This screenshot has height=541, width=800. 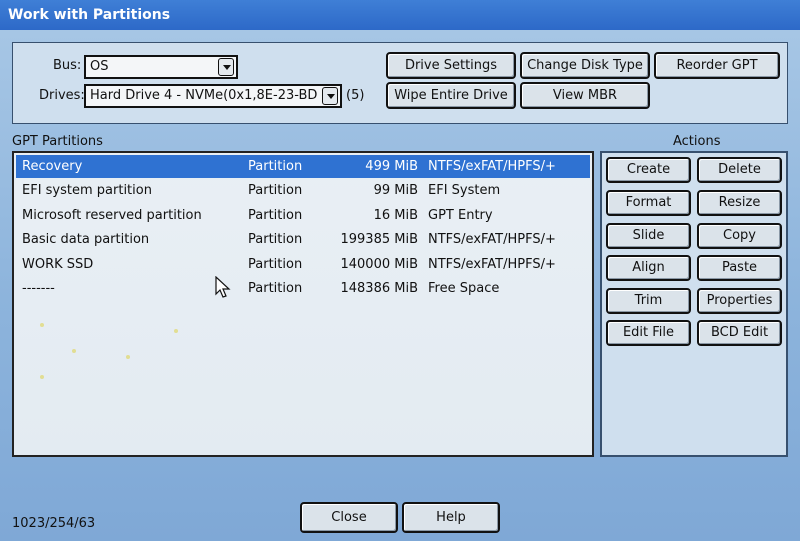 I want to click on partition-size: 499 MiB, so click(x=391, y=166).